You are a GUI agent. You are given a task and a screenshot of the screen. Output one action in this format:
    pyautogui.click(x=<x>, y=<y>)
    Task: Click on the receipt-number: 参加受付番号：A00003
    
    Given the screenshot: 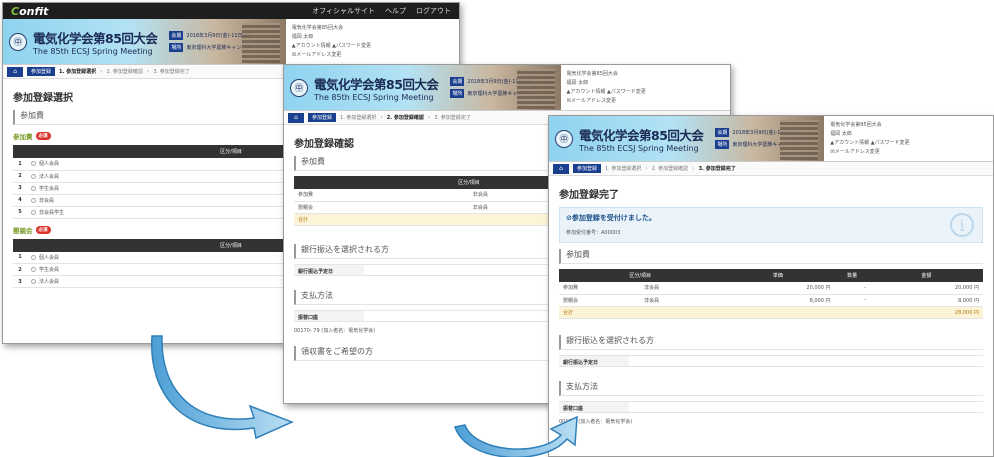 What is the action you would take?
    pyautogui.click(x=593, y=233)
    